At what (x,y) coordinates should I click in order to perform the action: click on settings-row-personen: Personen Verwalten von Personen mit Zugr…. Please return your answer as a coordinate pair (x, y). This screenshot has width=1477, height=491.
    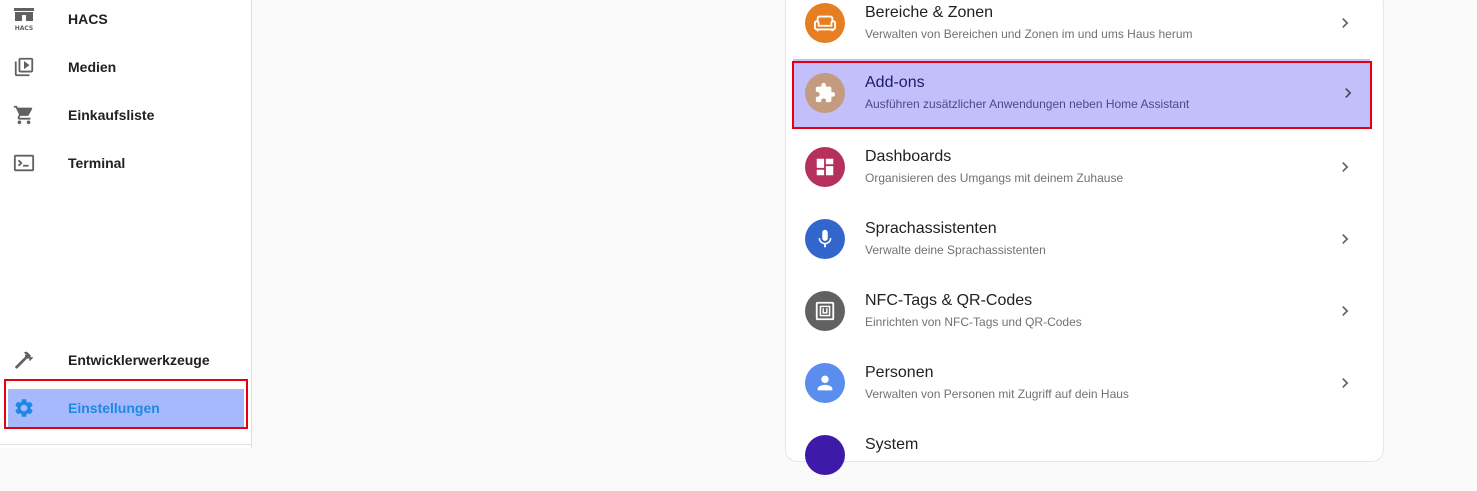
    Looking at the image, I should click on (1078, 383).